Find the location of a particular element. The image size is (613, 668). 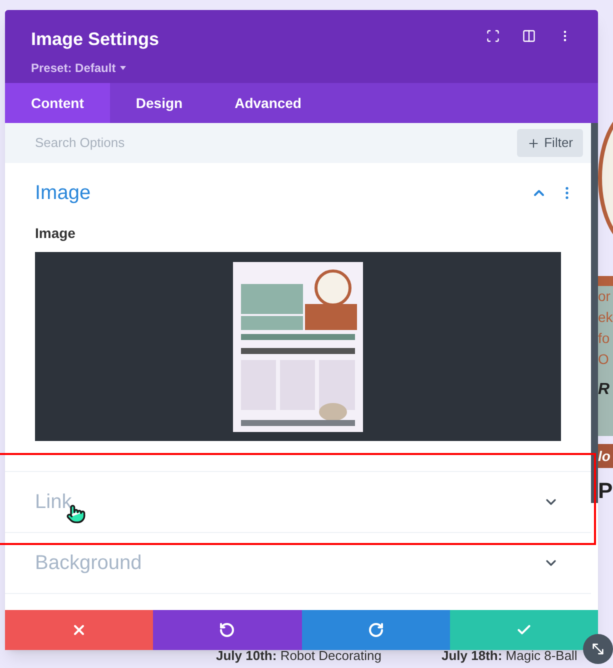

page-text: fo is located at coordinates (604, 338).